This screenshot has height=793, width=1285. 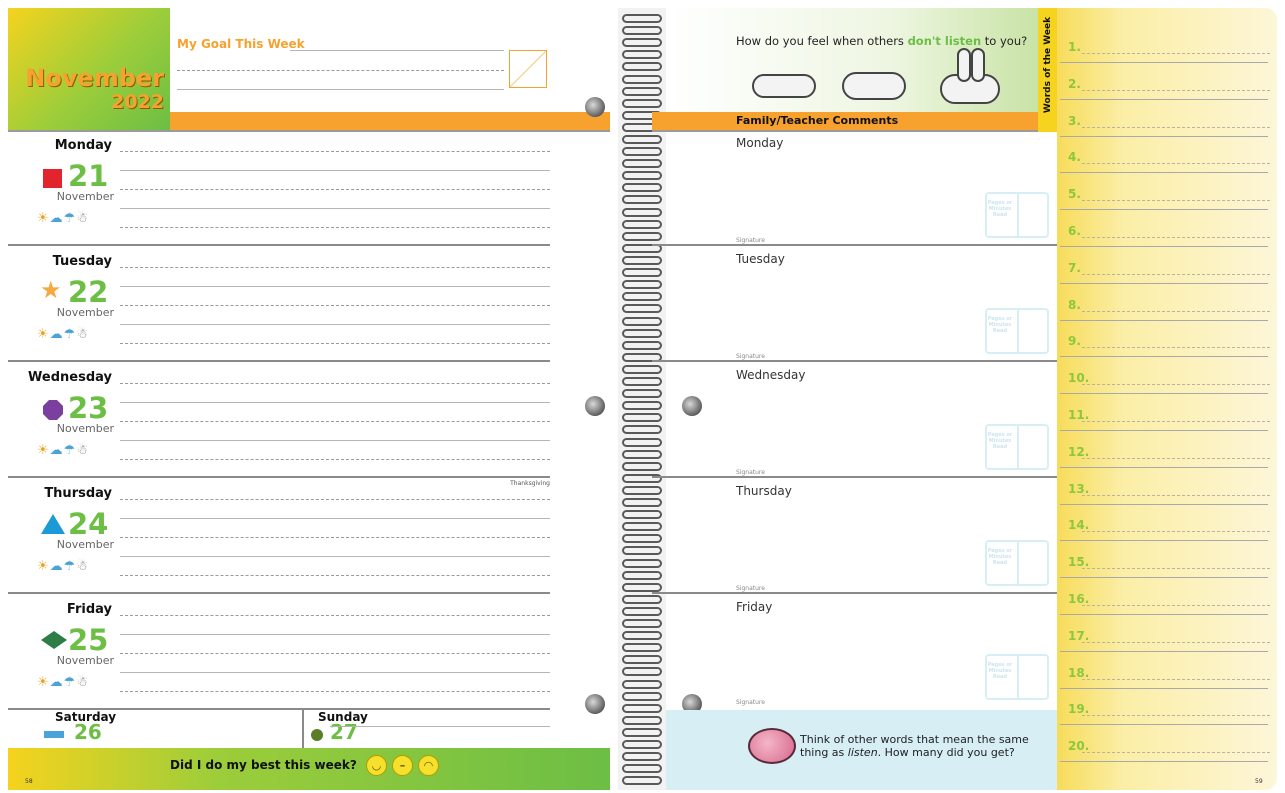 What do you see at coordinates (402, 765) in the screenshot?
I see `neutral-face-icon: –` at bounding box center [402, 765].